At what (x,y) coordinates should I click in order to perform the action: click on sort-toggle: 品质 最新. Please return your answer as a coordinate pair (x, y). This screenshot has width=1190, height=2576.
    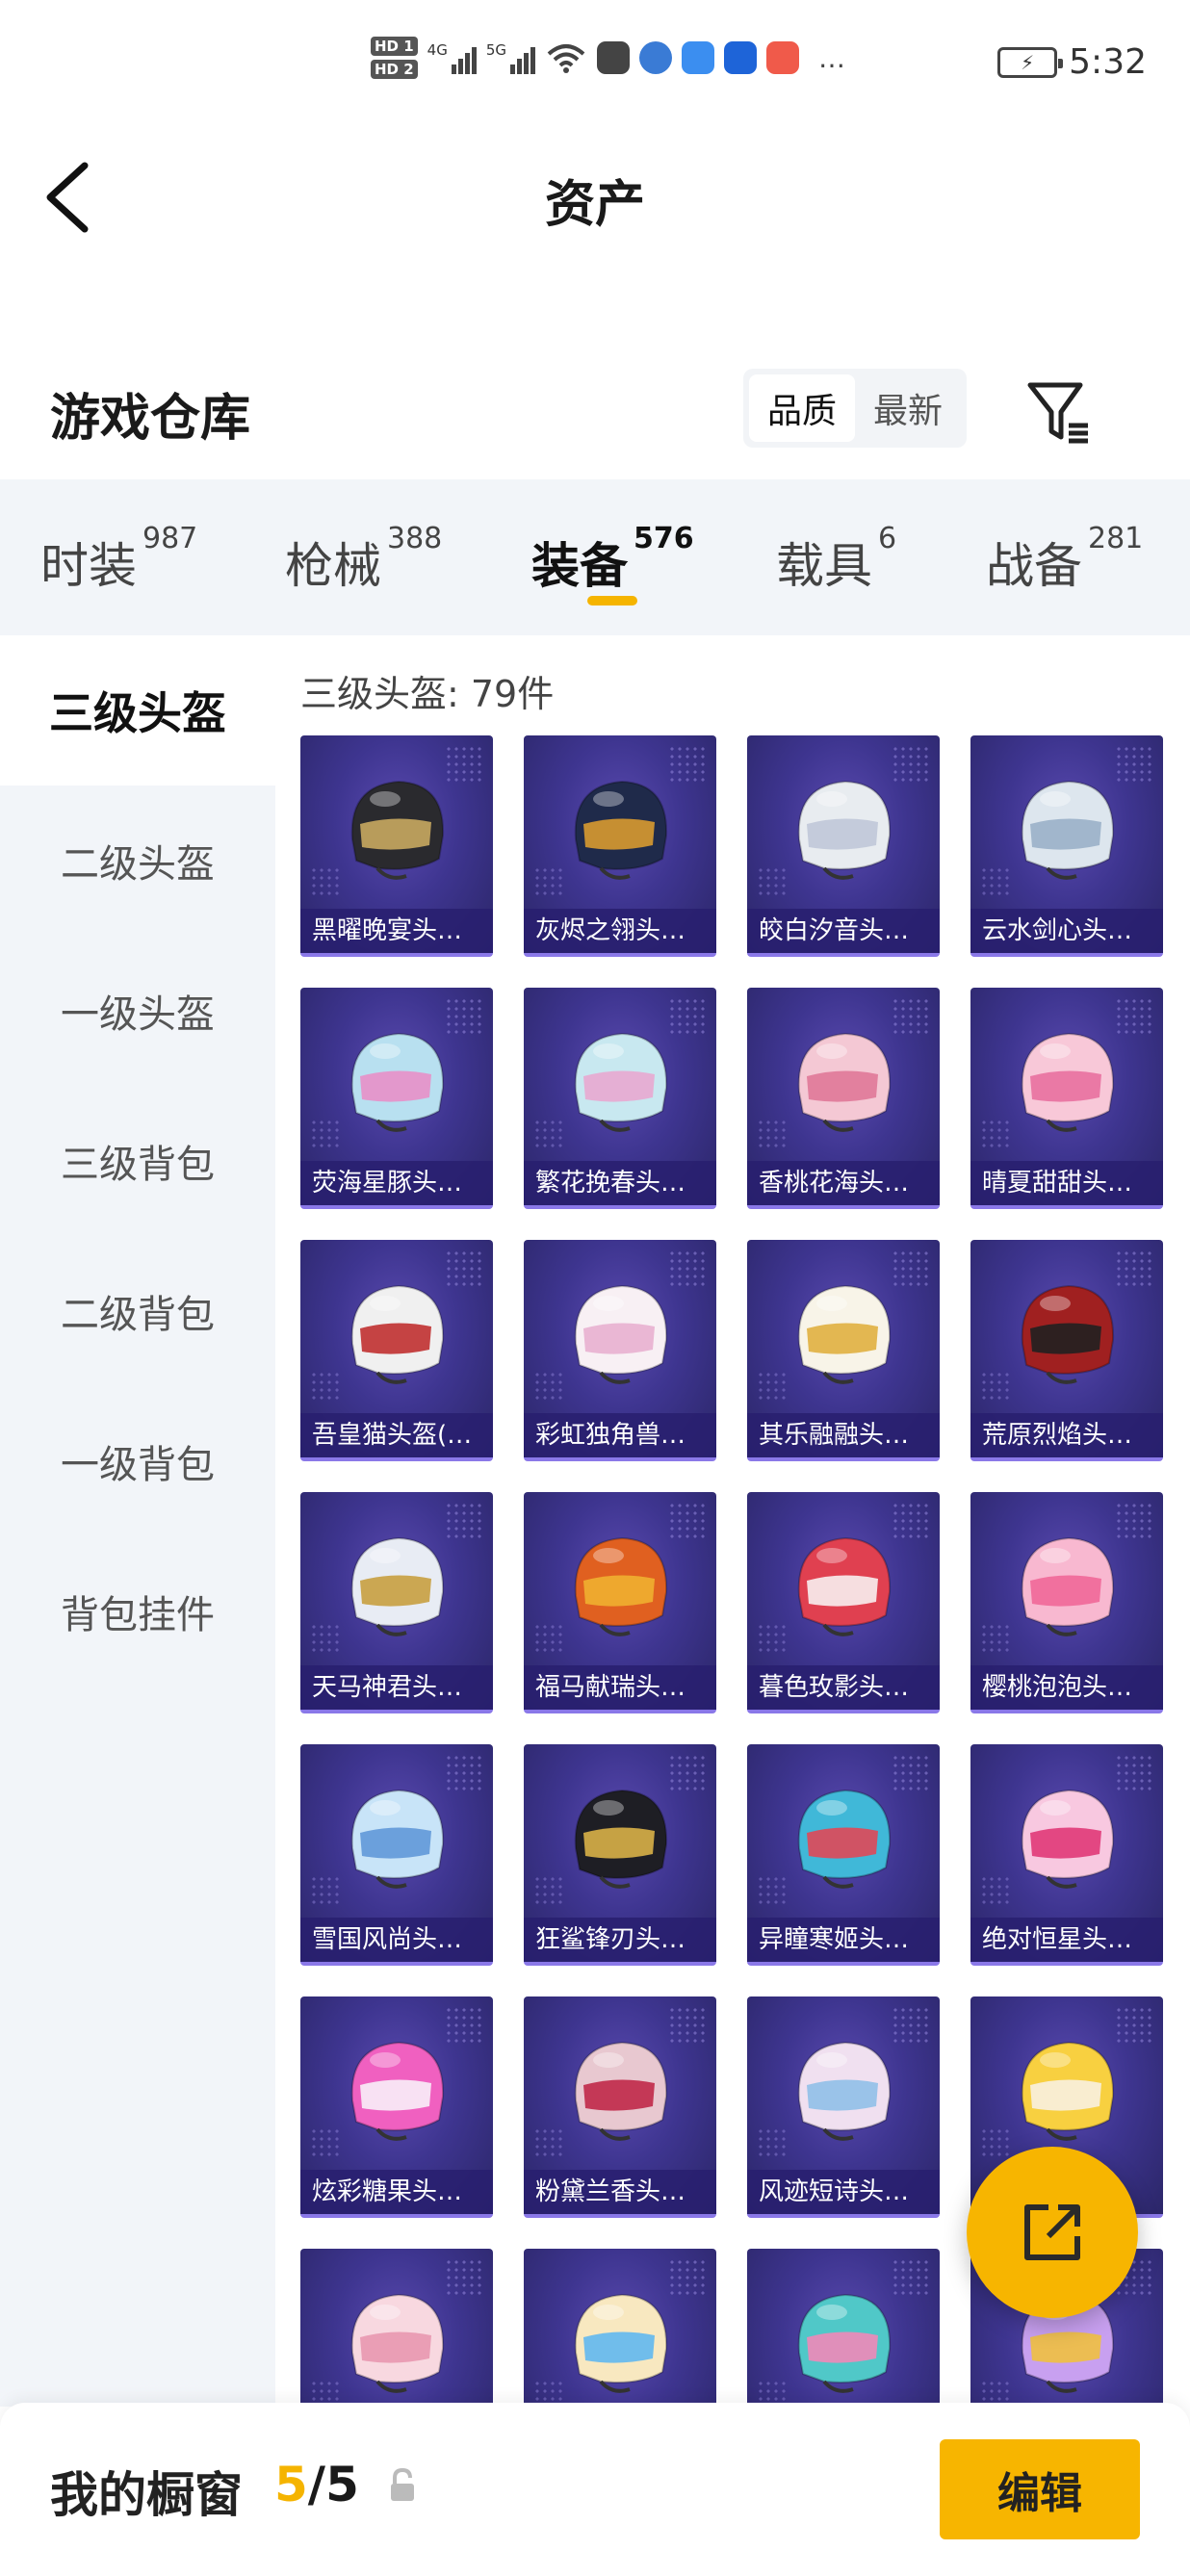
    Looking at the image, I should click on (855, 408).